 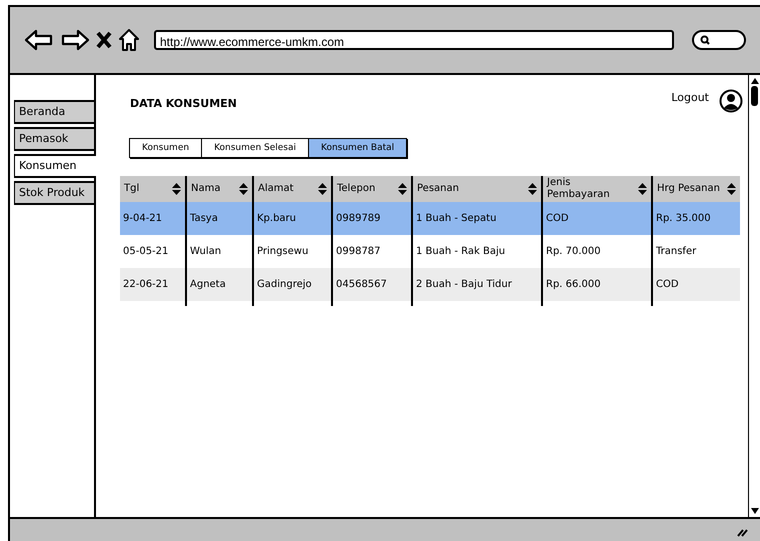 What do you see at coordinates (696, 218) in the screenshot?
I see `table-cell: Rp. 35.000` at bounding box center [696, 218].